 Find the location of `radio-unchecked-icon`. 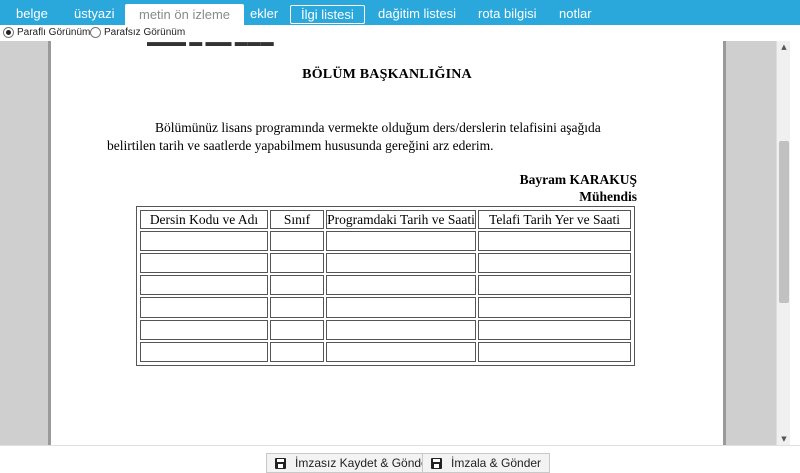

radio-unchecked-icon is located at coordinates (95, 32).